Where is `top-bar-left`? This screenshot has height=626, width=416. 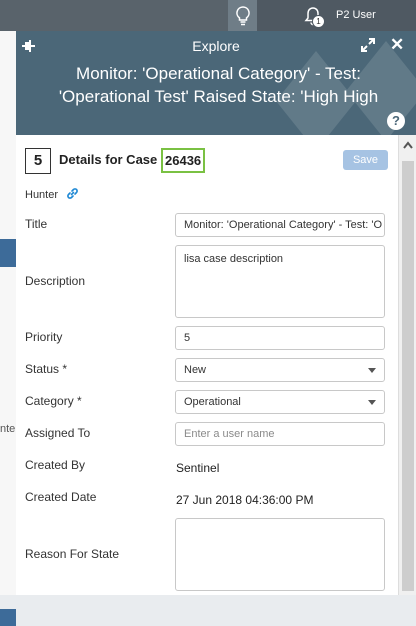 top-bar-left is located at coordinates (114, 15).